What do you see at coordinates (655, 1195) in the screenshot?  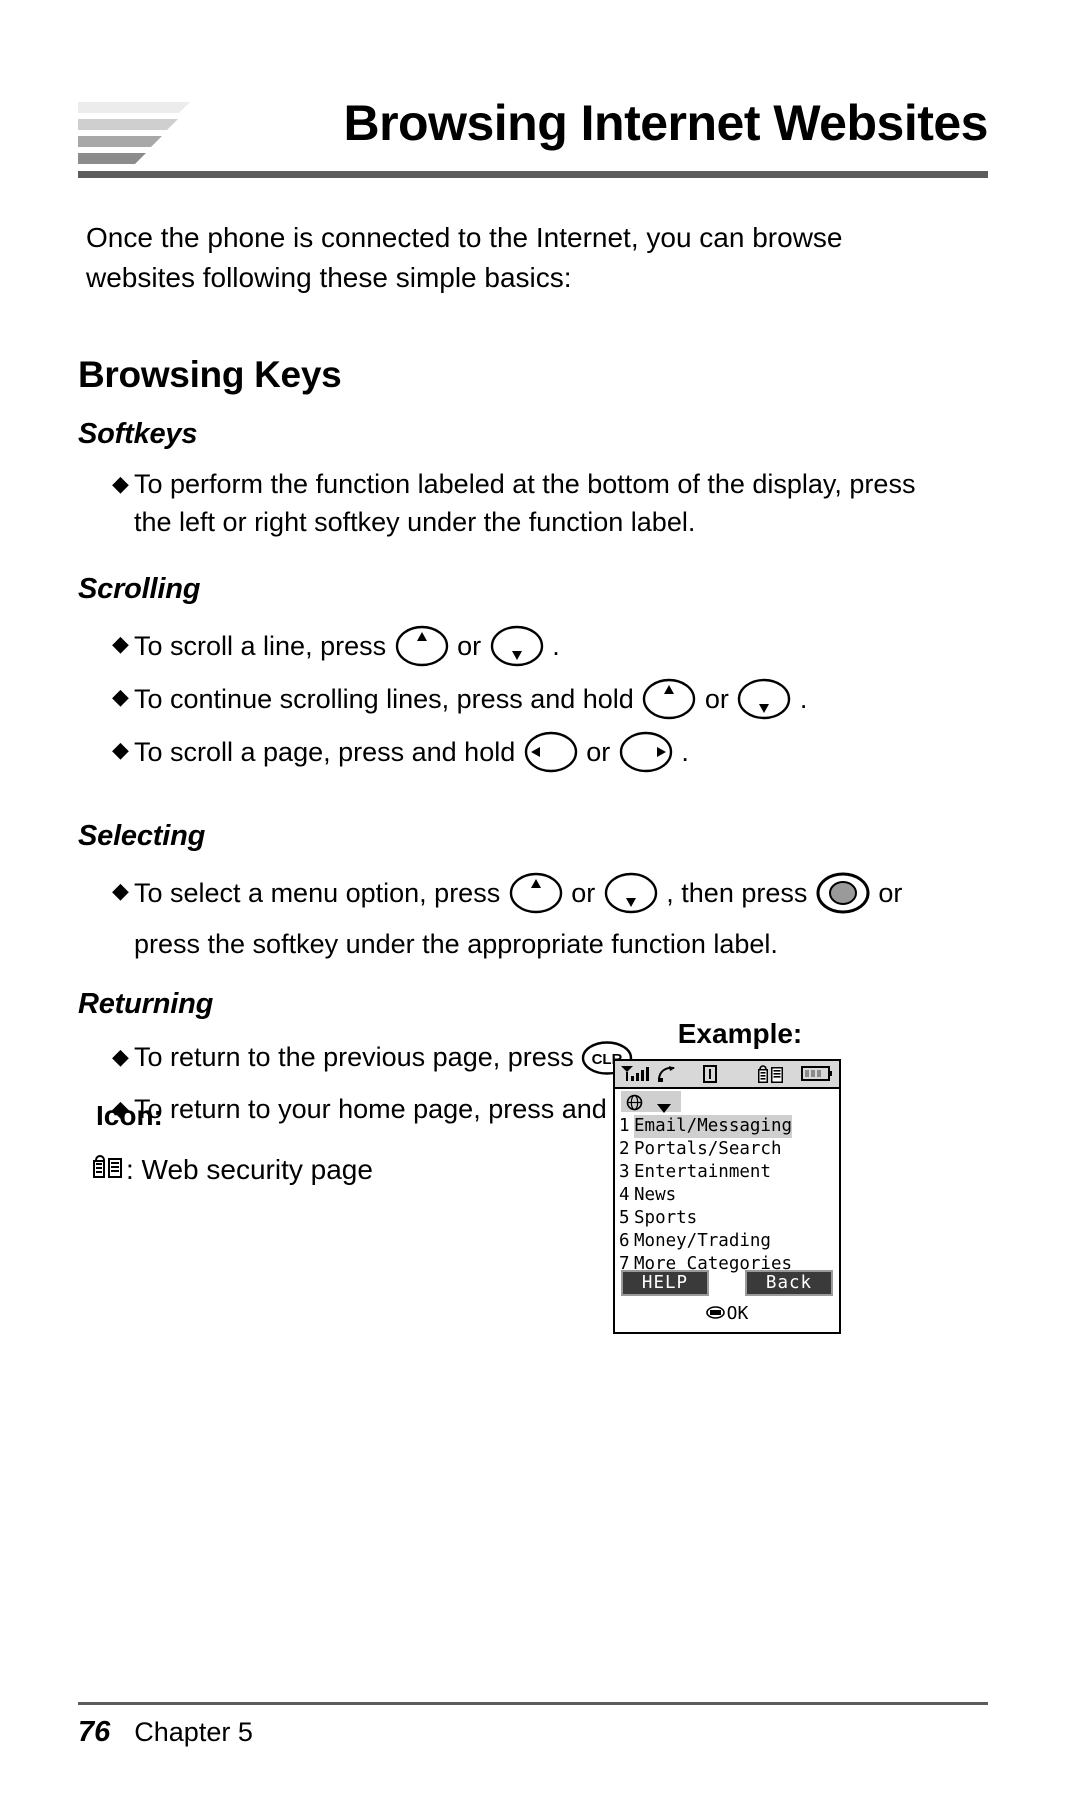 I see `menu-item-label: News` at bounding box center [655, 1195].